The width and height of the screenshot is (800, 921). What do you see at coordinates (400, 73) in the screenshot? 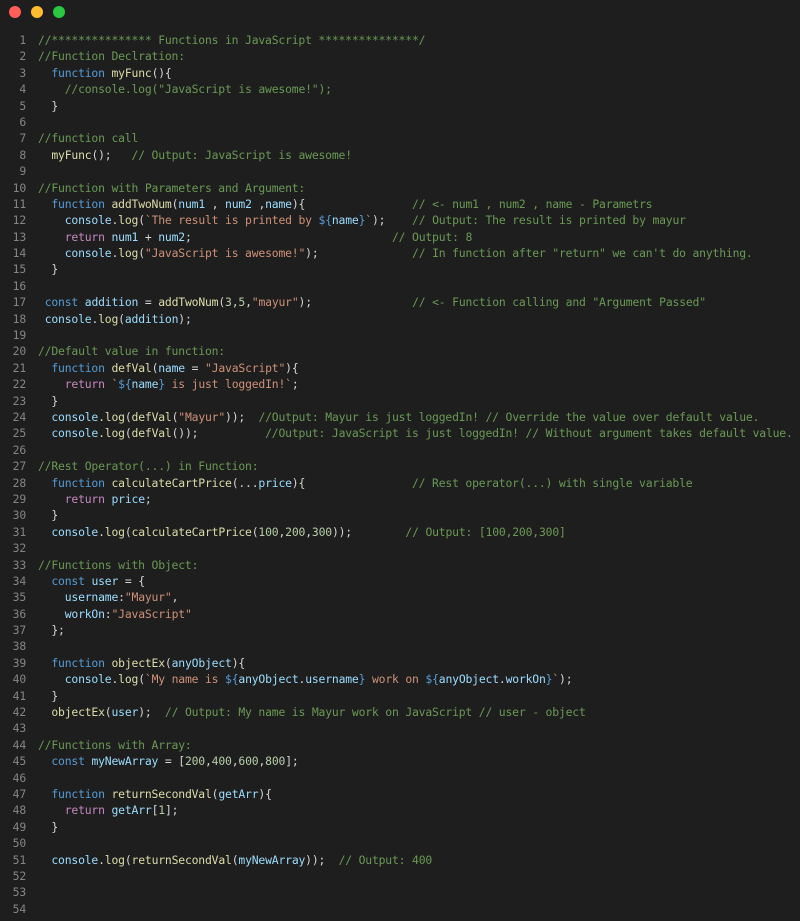
I see `code-line: 3 function myFunc(){` at bounding box center [400, 73].